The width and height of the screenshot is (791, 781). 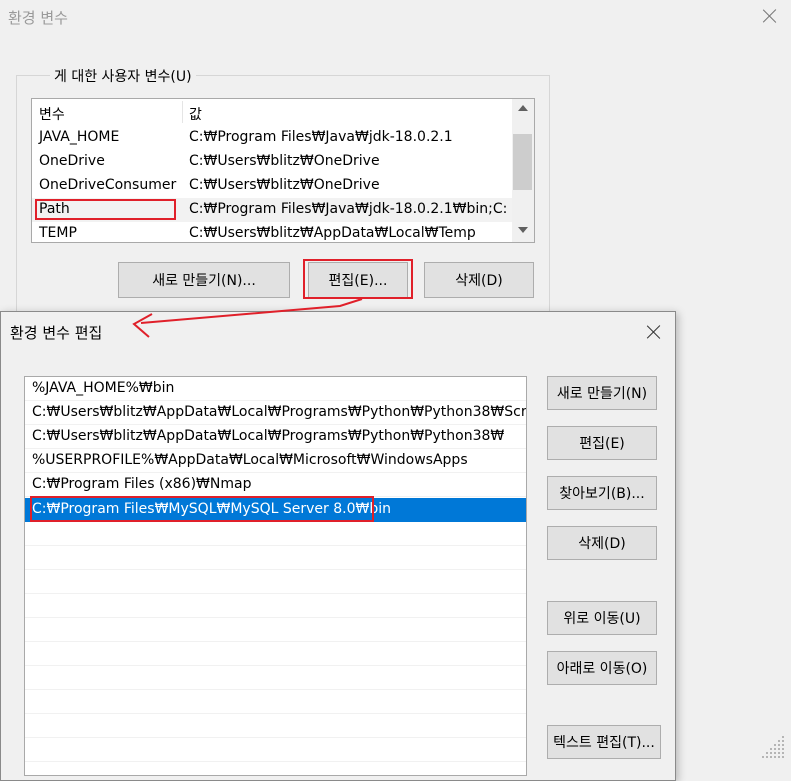 I want to click on annotation-arrow-icon, so click(x=247, y=318).